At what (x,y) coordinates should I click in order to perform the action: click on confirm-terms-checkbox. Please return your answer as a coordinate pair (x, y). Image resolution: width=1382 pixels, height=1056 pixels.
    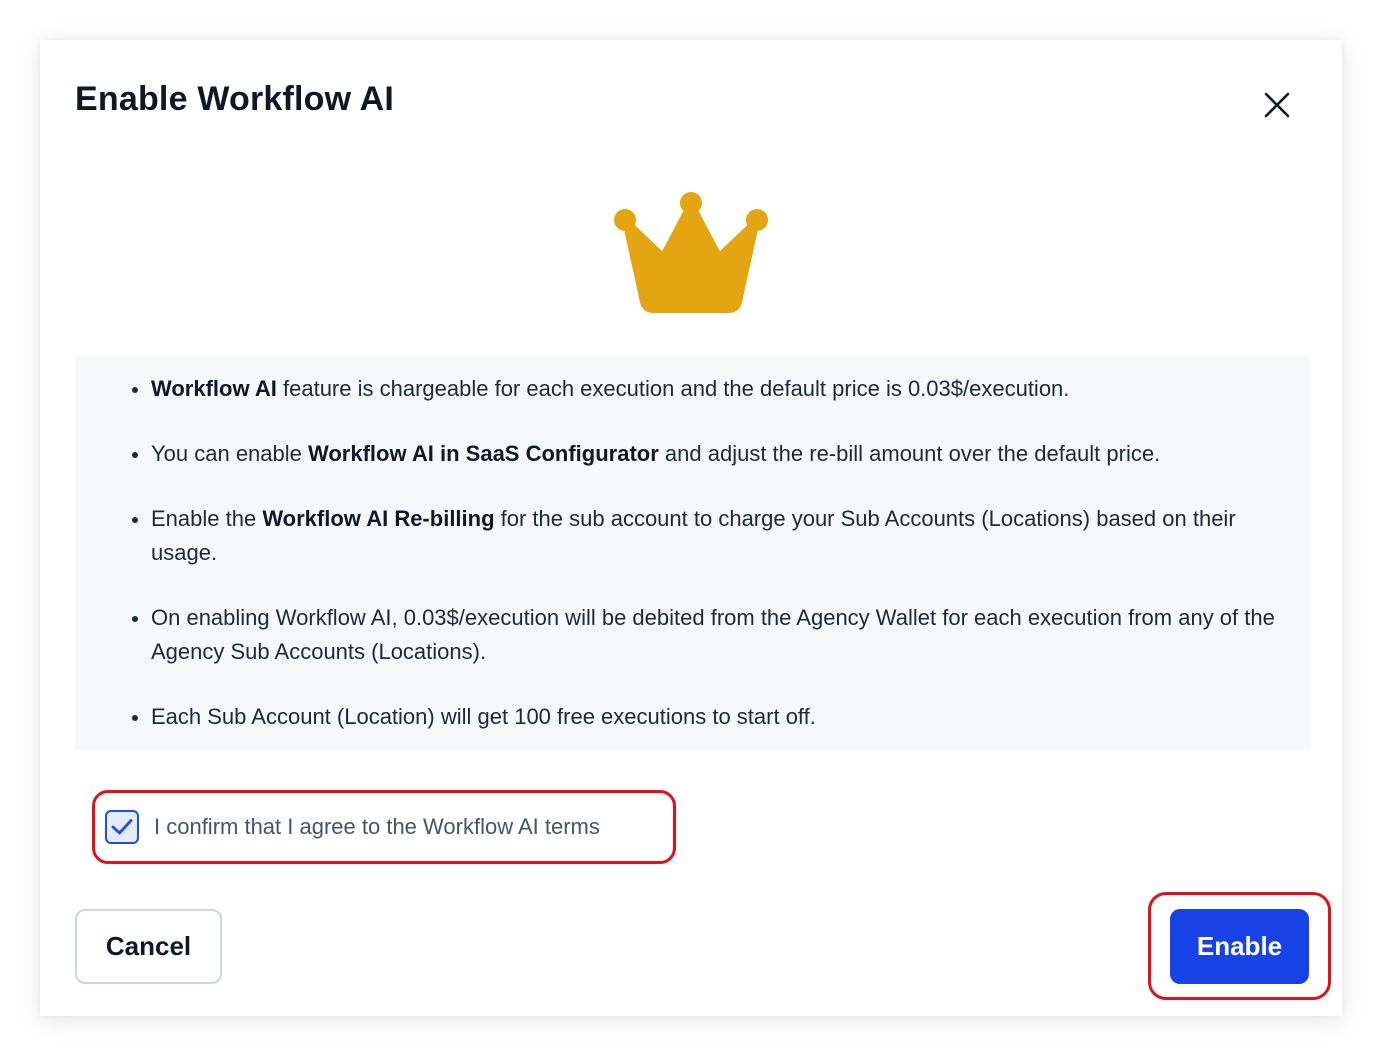
    Looking at the image, I should click on (122, 827).